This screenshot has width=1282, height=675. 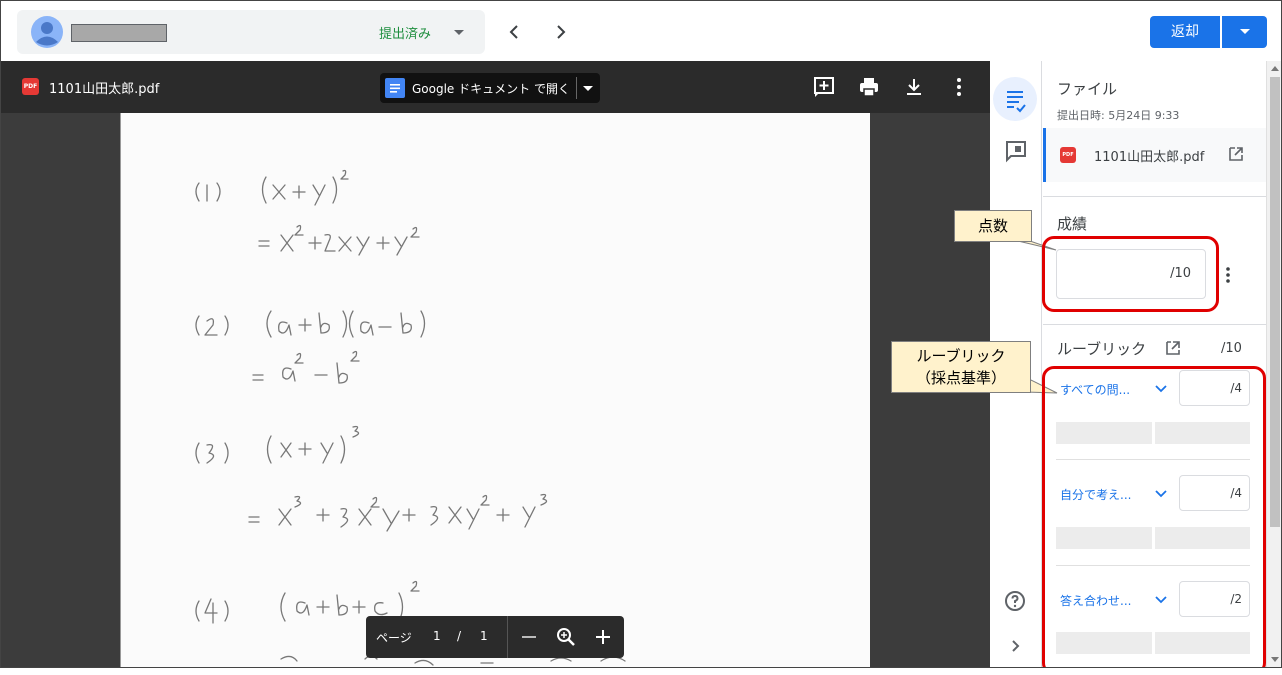 I want to click on rubric-callout-line1: ルーブリック, so click(x=961, y=356).